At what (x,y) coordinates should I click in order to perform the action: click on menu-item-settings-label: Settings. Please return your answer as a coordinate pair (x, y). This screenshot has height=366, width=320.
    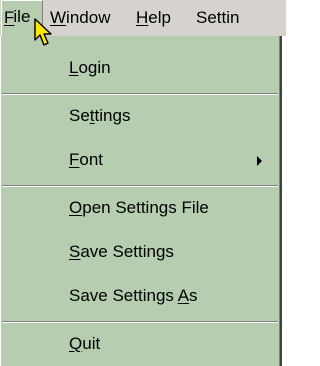
    Looking at the image, I should click on (100, 115).